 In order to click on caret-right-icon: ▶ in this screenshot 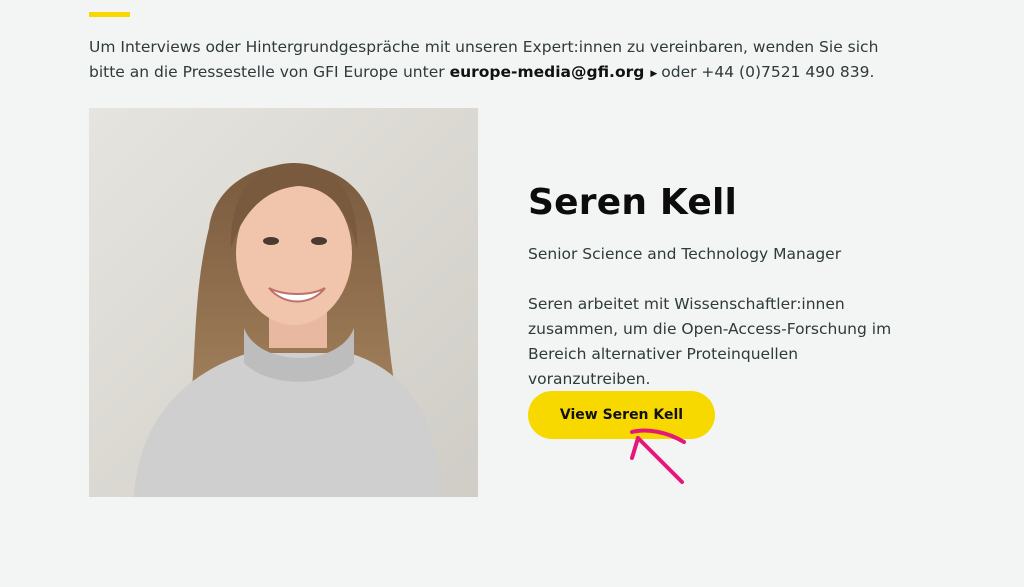, I will do `click(654, 74)`.